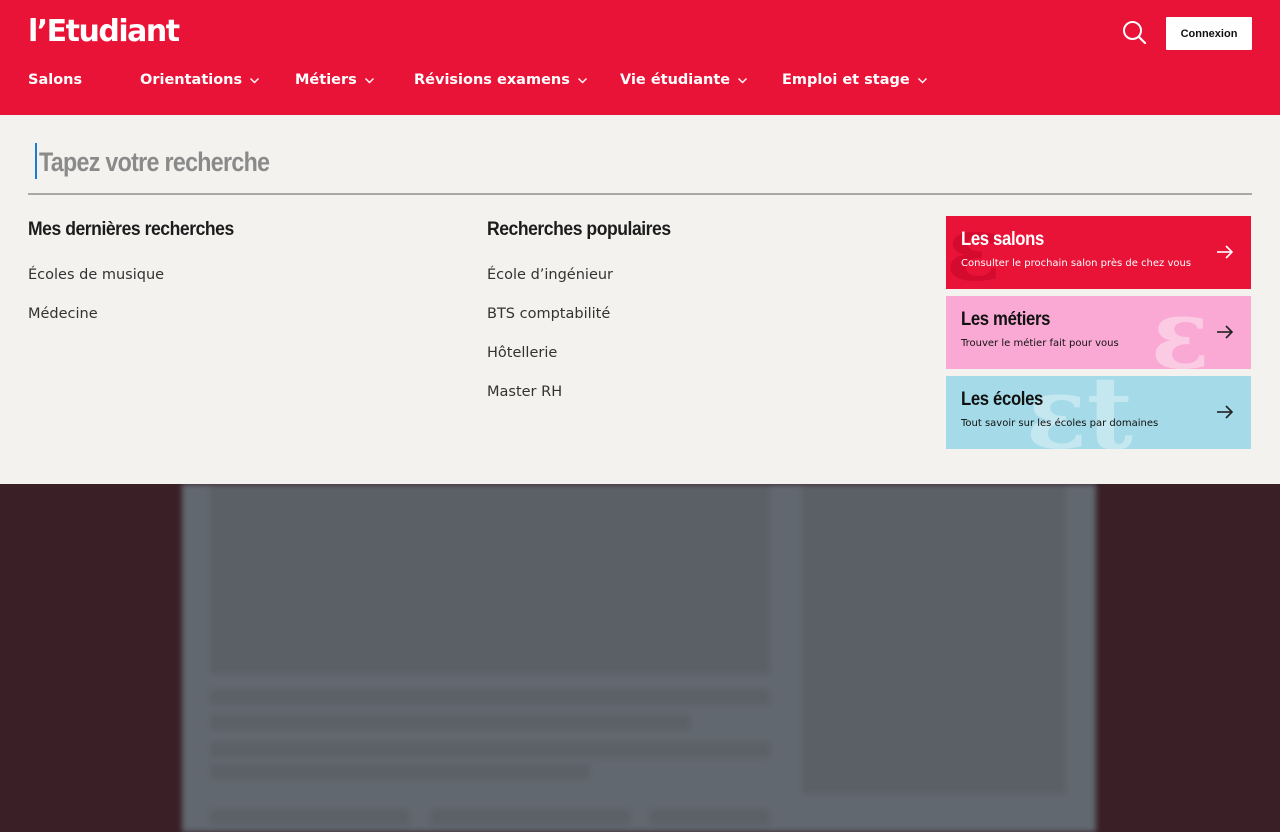 This screenshot has width=1280, height=832. Describe the element at coordinates (1002, 239) in the screenshot. I see `card-title: Les salons` at that location.